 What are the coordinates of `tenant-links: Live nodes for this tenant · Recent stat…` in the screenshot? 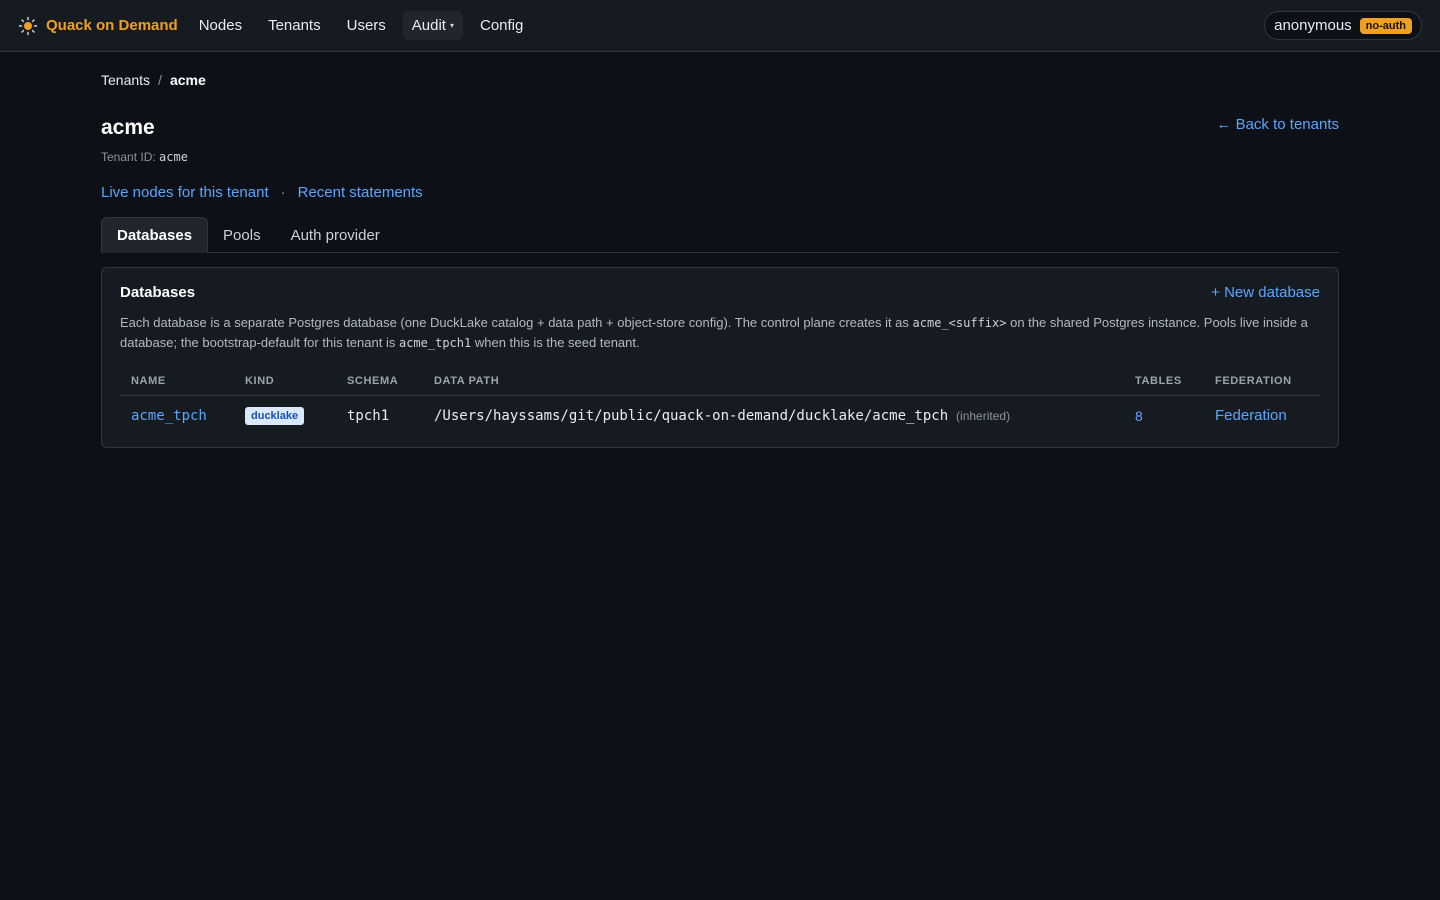 It's located at (720, 192).